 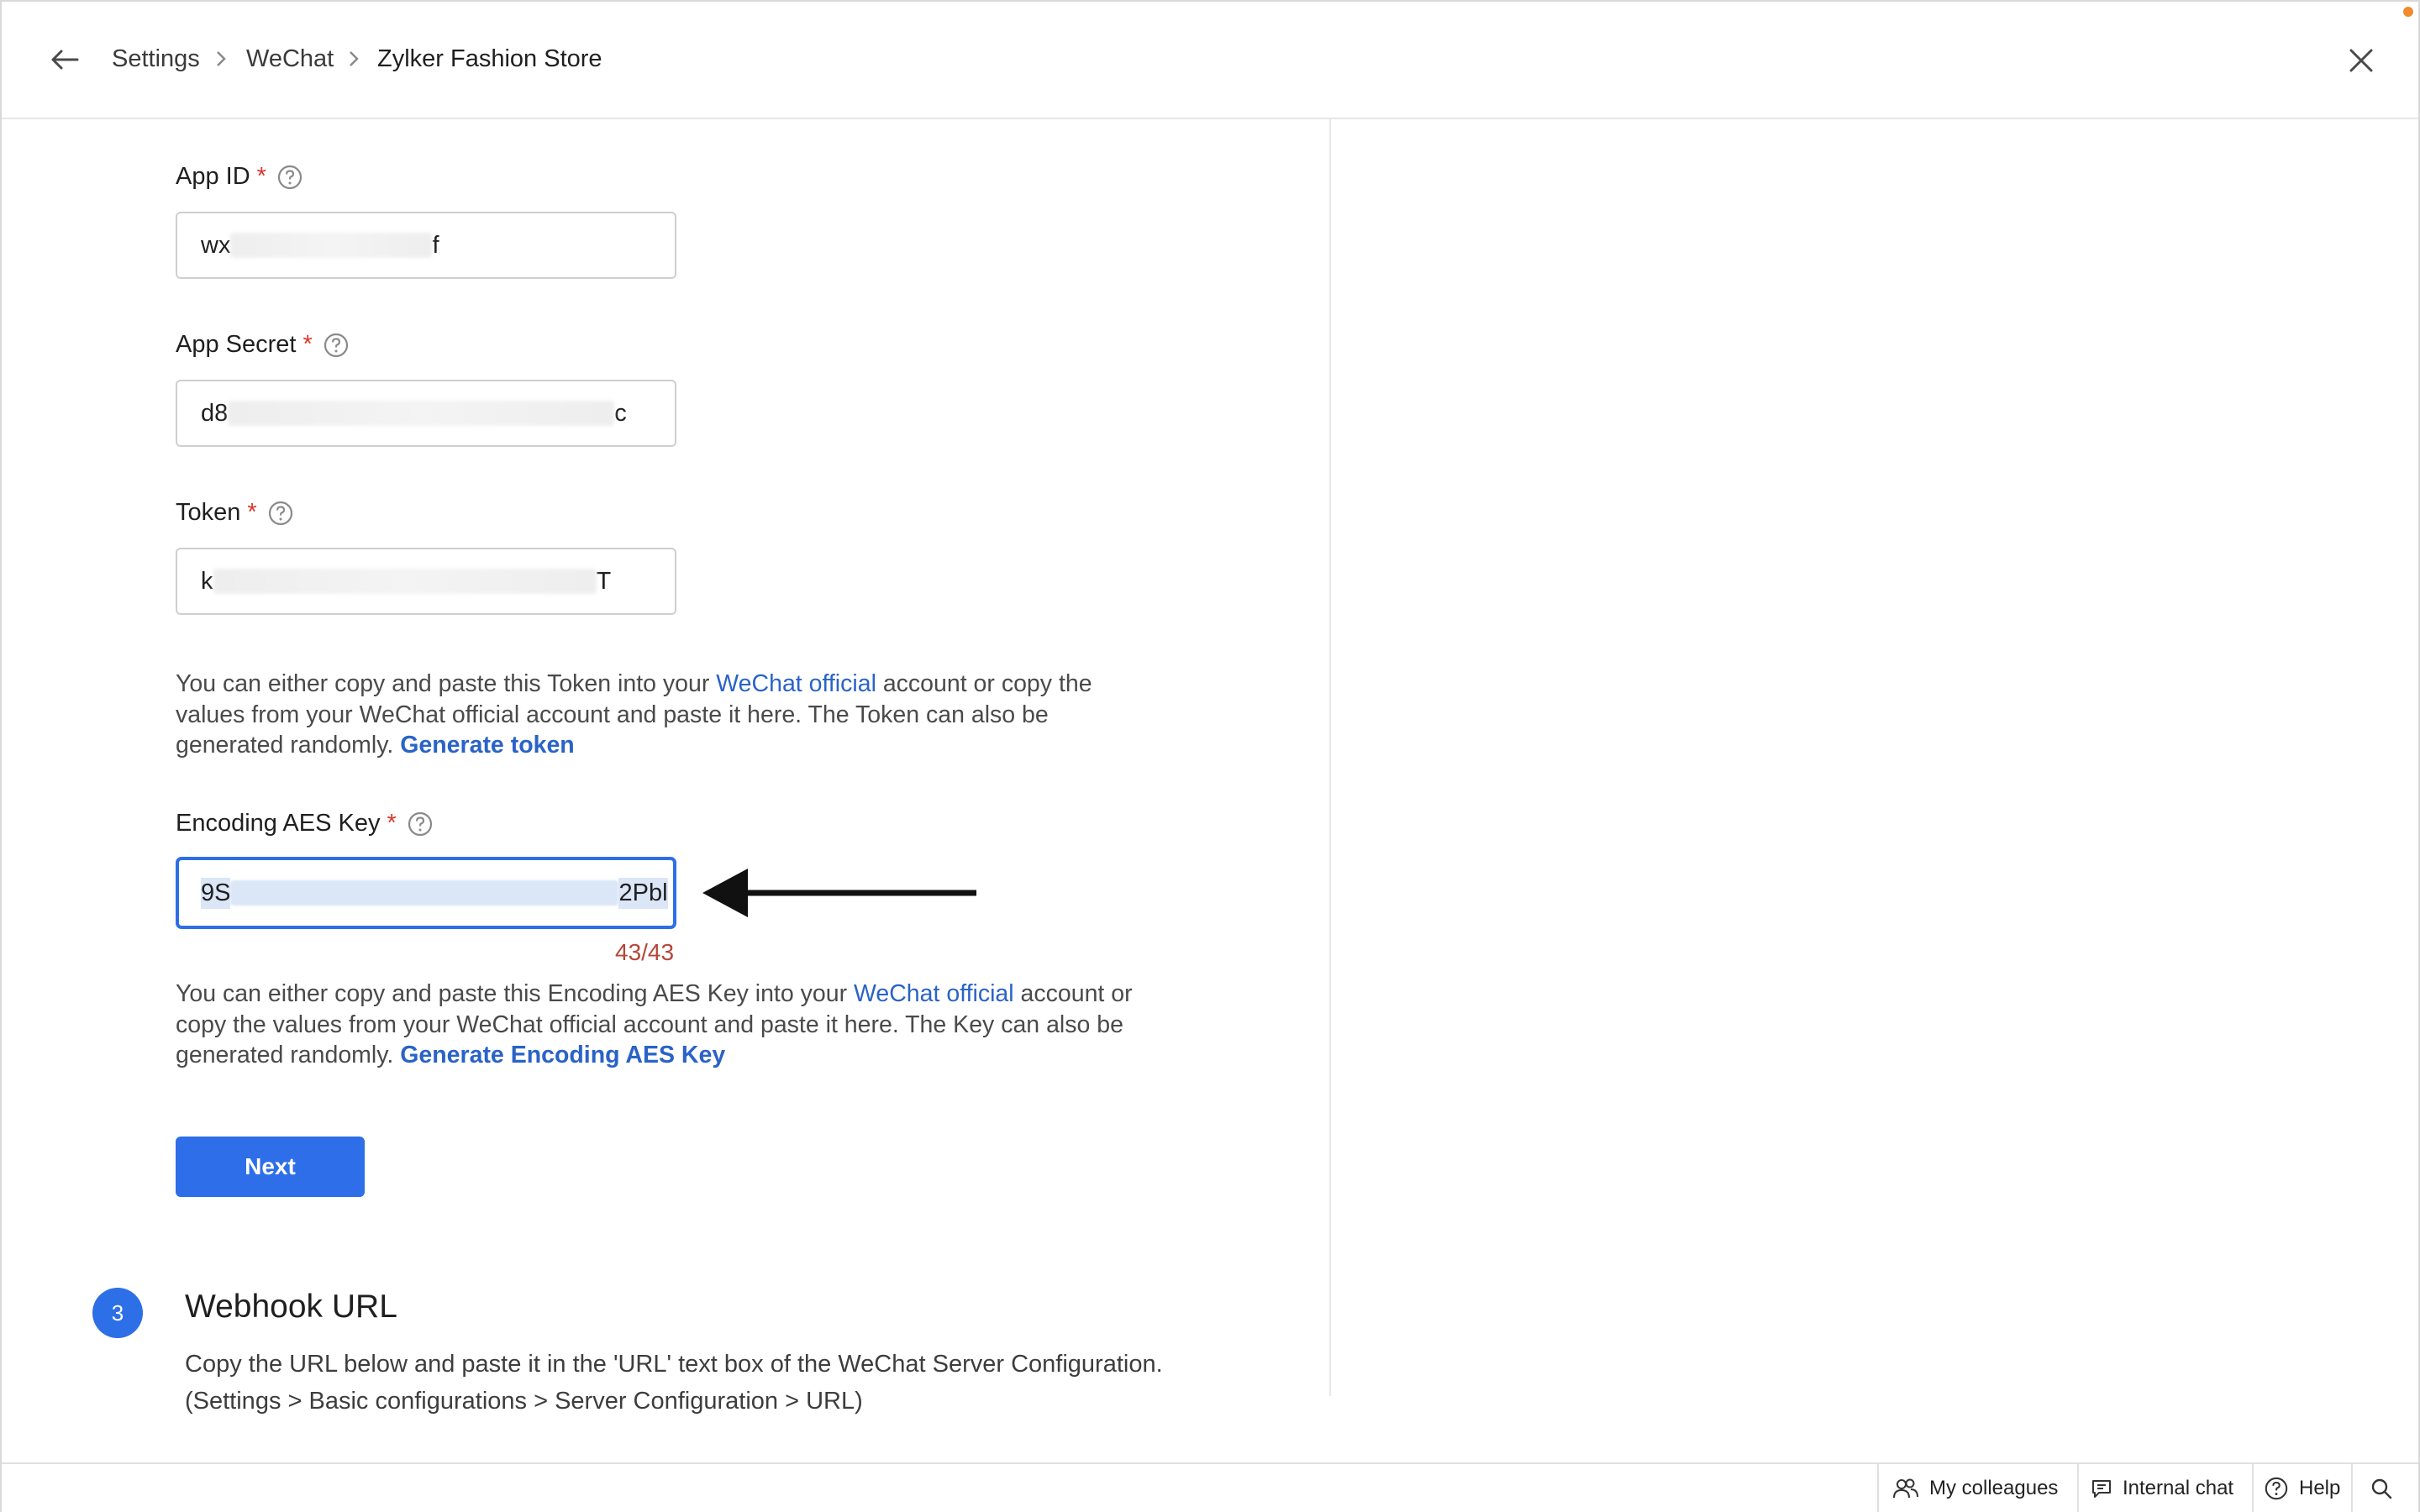 What do you see at coordinates (235, 513) in the screenshot?
I see `token-label: Token *` at bounding box center [235, 513].